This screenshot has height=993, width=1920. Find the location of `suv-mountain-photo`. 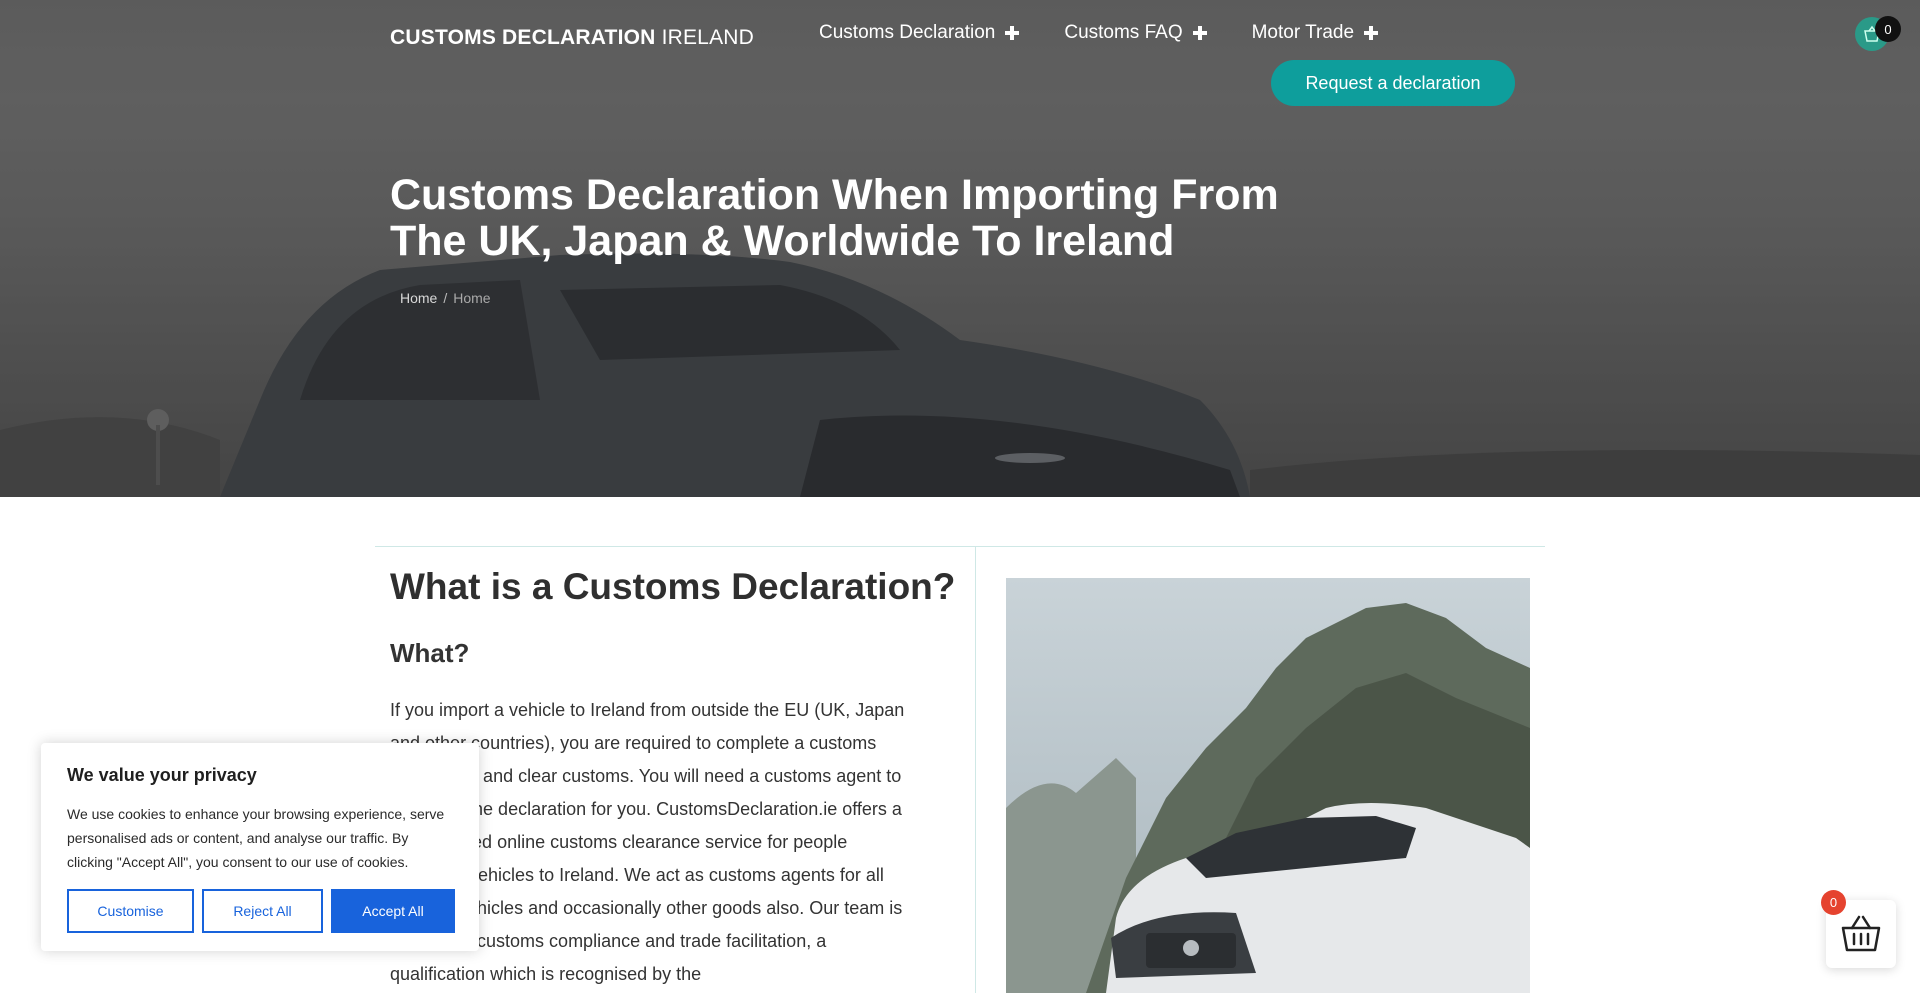

suv-mountain-photo is located at coordinates (1268, 785).